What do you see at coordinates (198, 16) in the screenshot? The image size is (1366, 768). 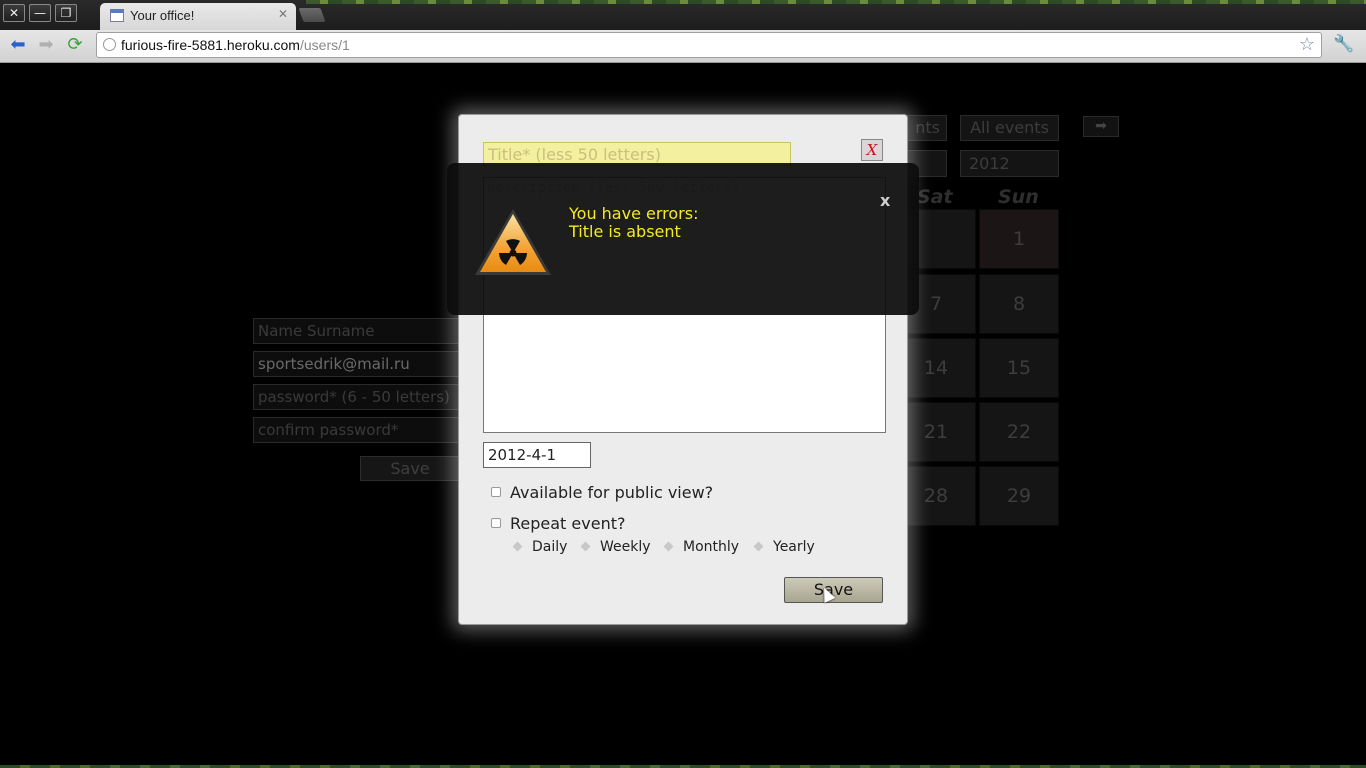 I see `browser-tab: Your office! ✕` at bounding box center [198, 16].